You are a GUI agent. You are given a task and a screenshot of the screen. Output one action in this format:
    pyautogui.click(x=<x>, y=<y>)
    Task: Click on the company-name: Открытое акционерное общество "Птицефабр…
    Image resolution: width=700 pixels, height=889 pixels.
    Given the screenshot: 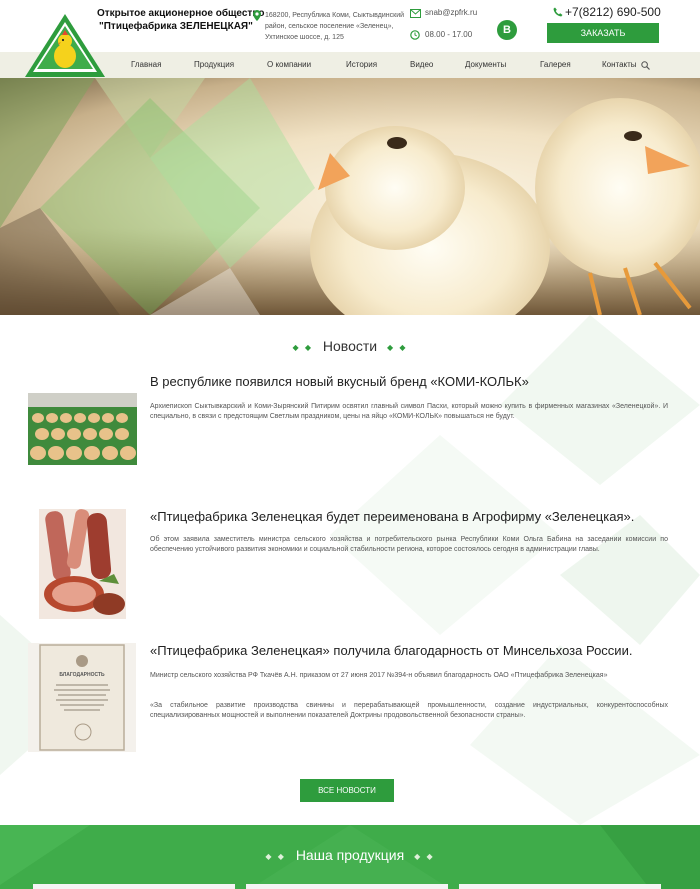 What is the action you would take?
    pyautogui.click(x=180, y=20)
    